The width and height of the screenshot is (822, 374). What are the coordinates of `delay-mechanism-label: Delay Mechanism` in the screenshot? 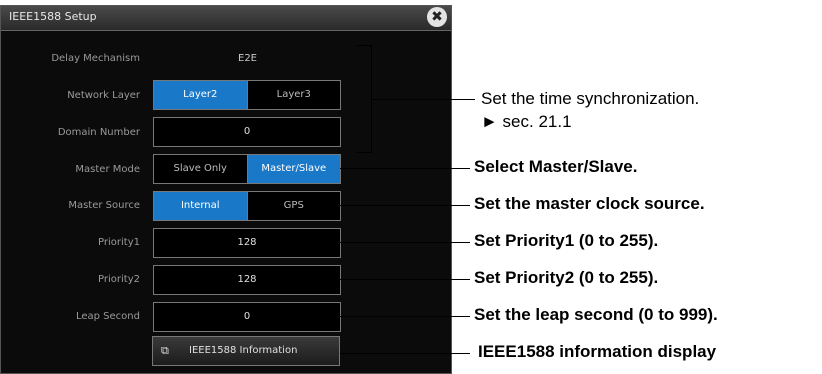 It's located at (95, 58).